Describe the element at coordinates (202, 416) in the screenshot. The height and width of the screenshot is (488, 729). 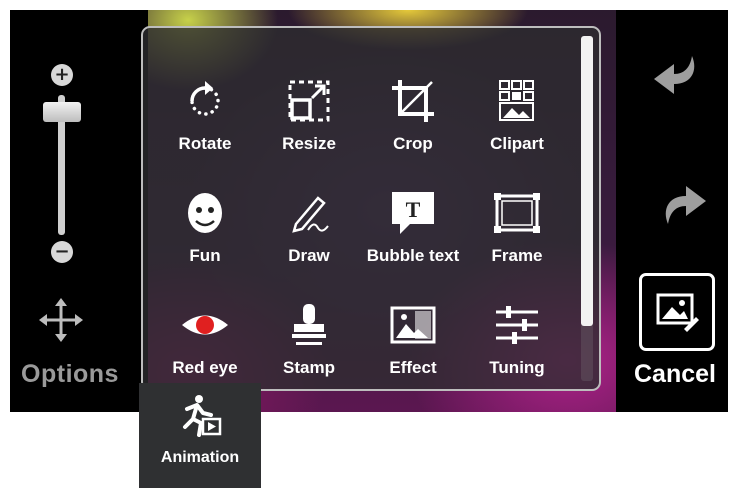
I see `animation-icon` at that location.